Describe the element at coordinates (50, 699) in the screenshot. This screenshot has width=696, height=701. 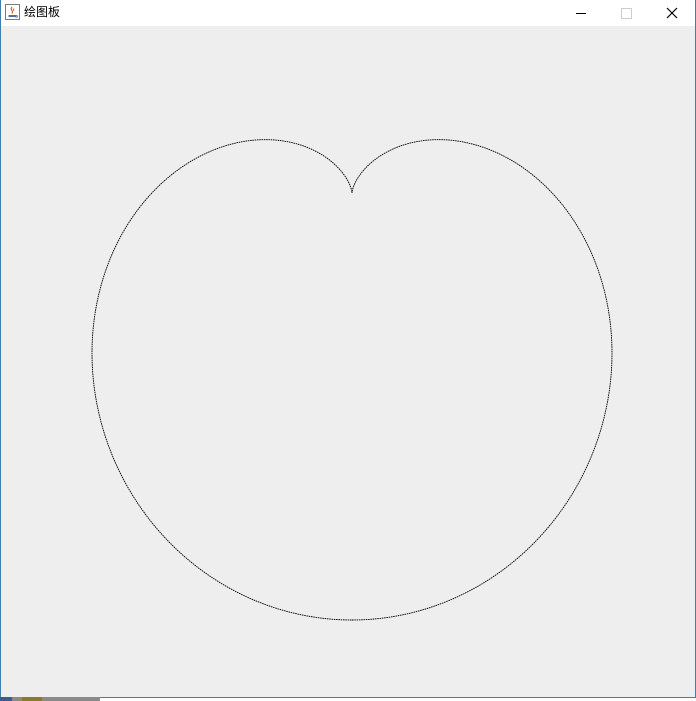
I see `taskbar-peek` at that location.